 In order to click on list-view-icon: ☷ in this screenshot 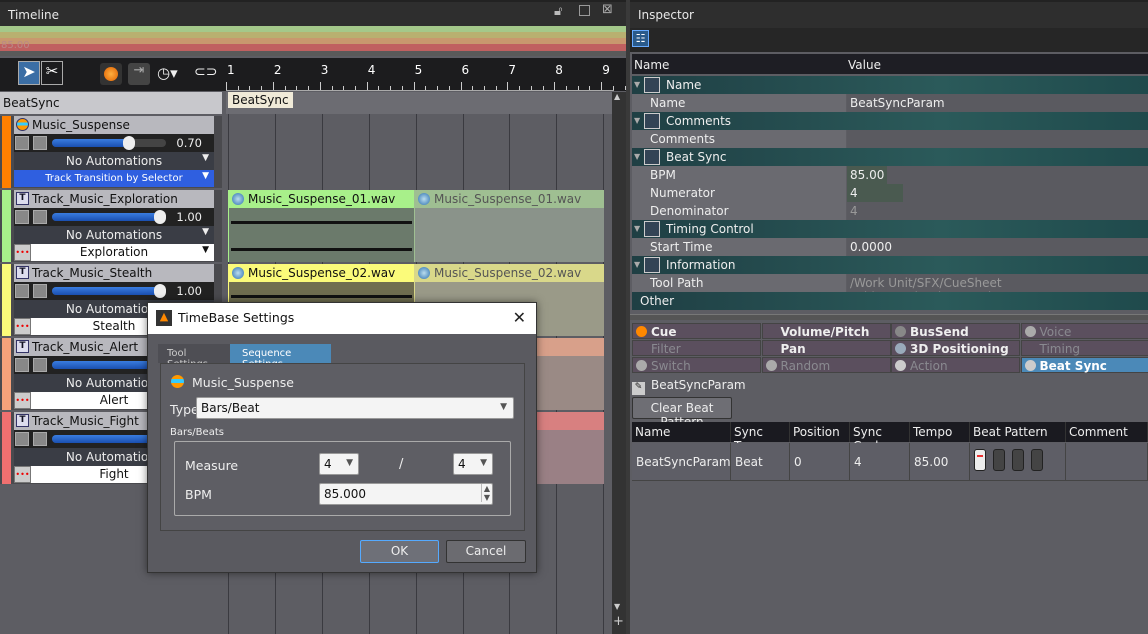, I will do `click(640, 38)`.